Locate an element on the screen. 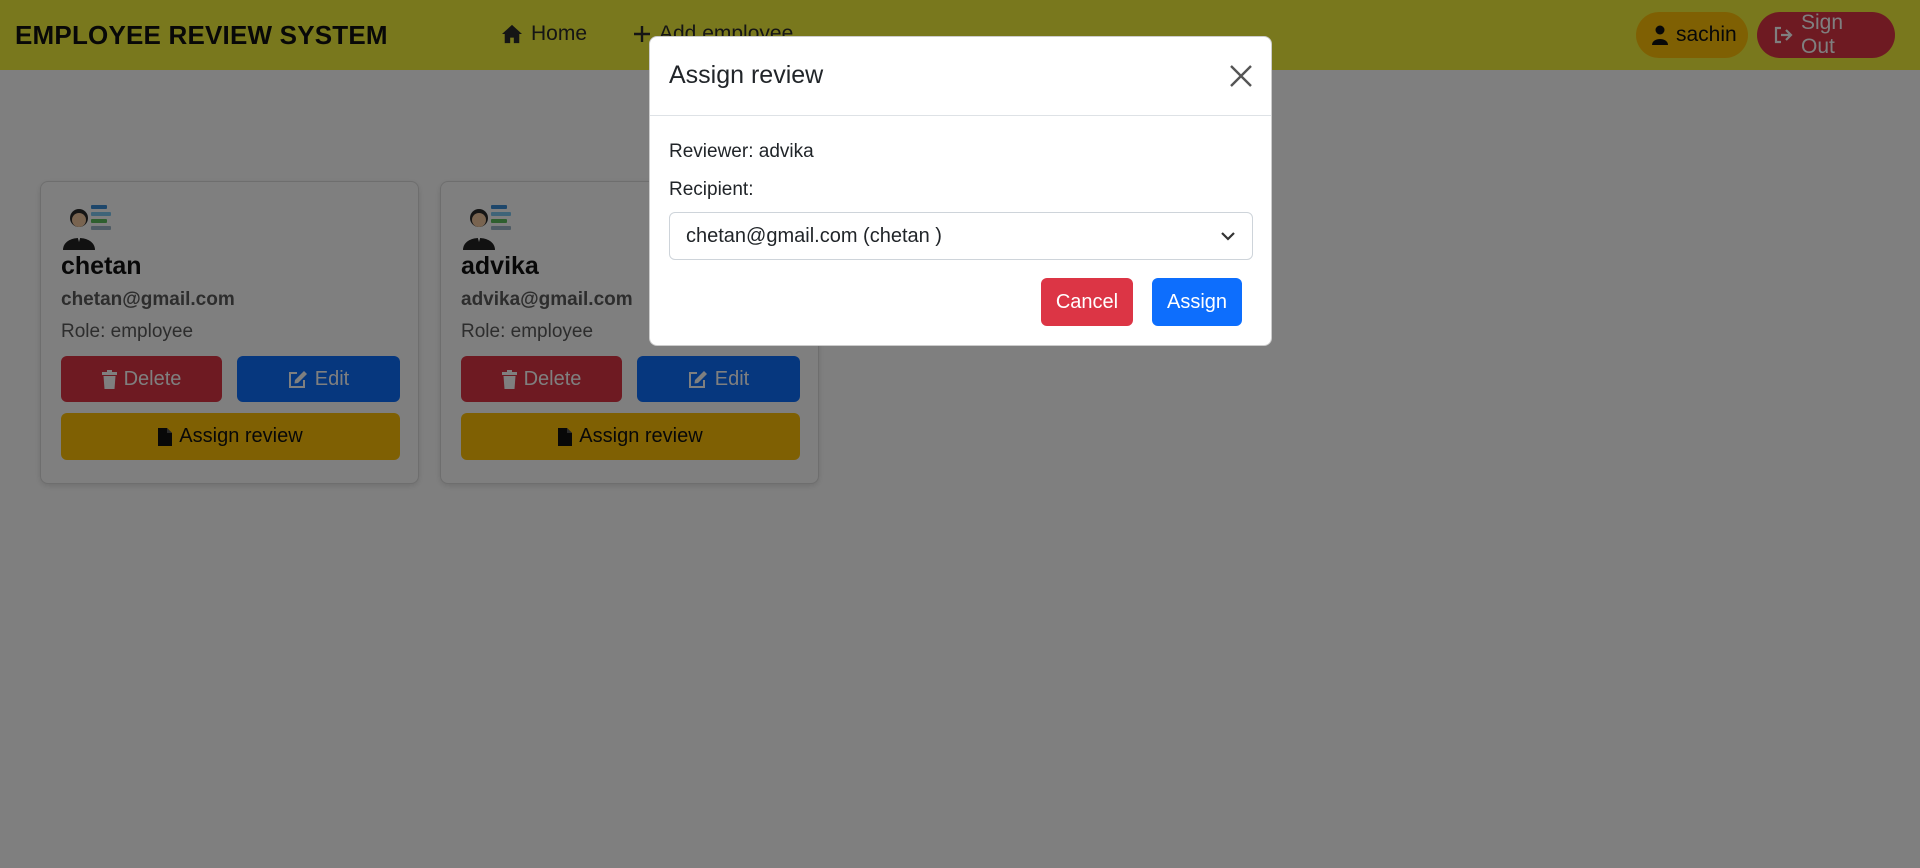 This screenshot has height=868, width=1920. cancel-label: Cancel is located at coordinates (1087, 301).